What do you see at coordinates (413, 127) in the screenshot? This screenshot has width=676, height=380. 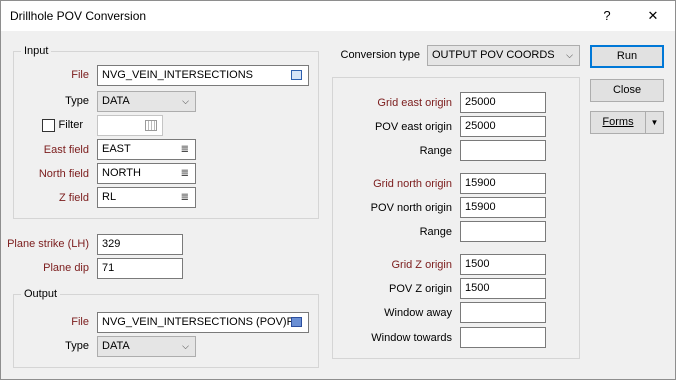 I see `pov-east-origin-label: POV east origin` at bounding box center [413, 127].